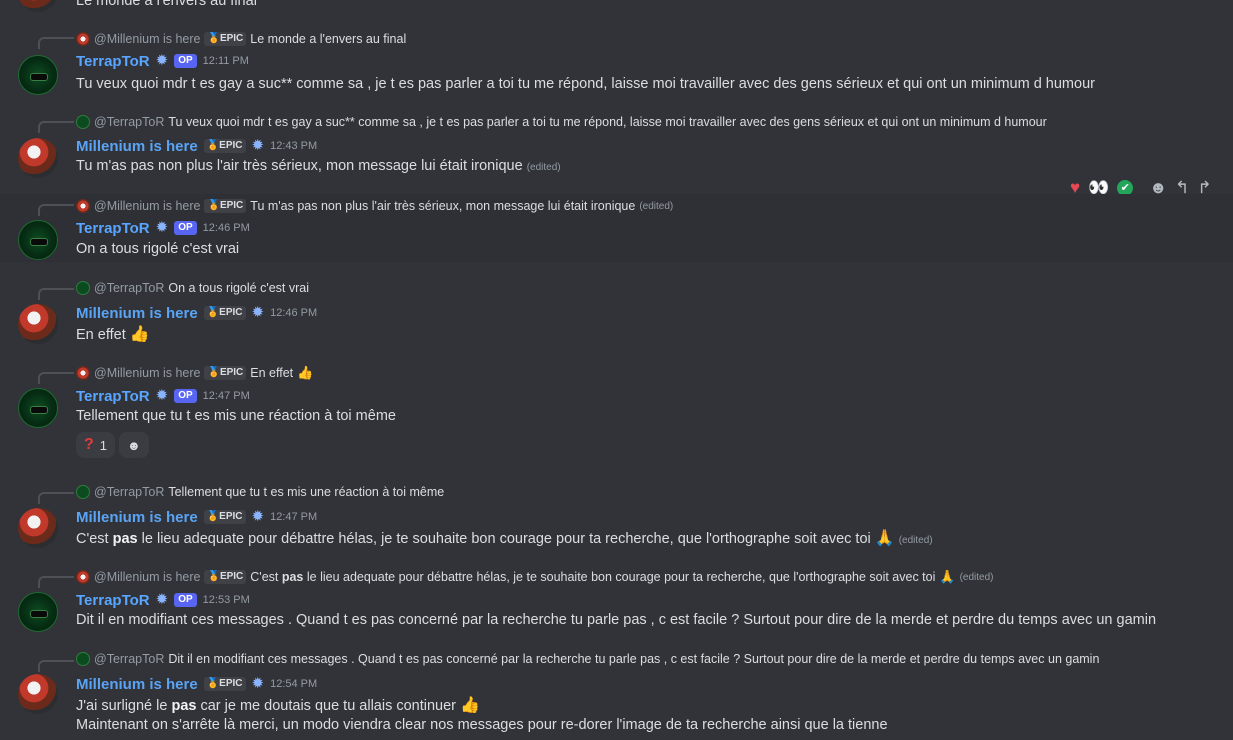 The width and height of the screenshot is (1233, 740). Describe the element at coordinates (166, 4) in the screenshot. I see `message-text: Le monde a l'envers au final` at that location.